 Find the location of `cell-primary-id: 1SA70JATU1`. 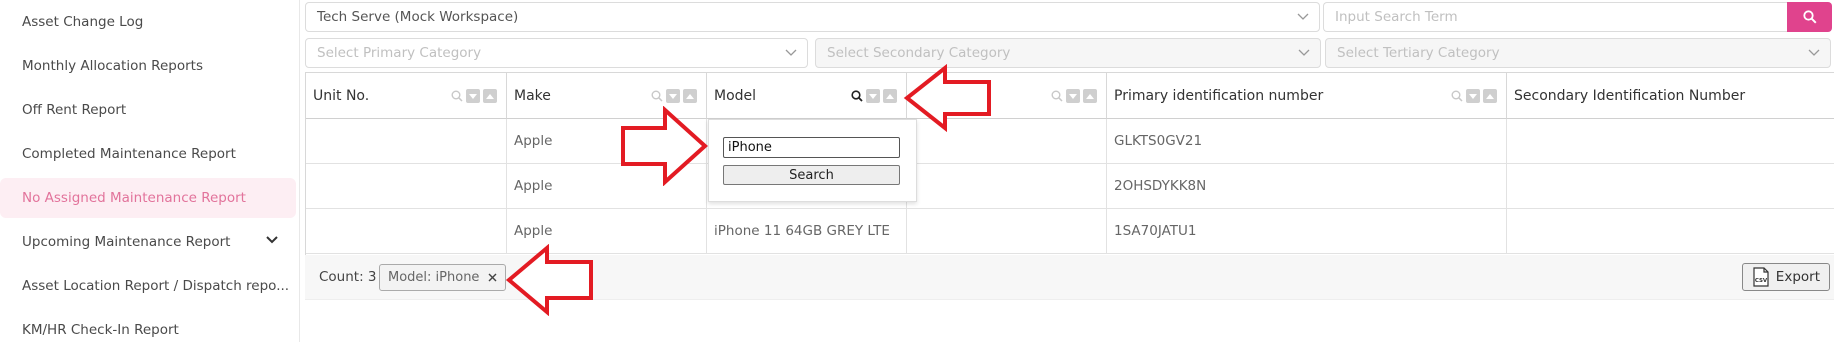

cell-primary-id: 1SA70JATU1 is located at coordinates (1307, 231).